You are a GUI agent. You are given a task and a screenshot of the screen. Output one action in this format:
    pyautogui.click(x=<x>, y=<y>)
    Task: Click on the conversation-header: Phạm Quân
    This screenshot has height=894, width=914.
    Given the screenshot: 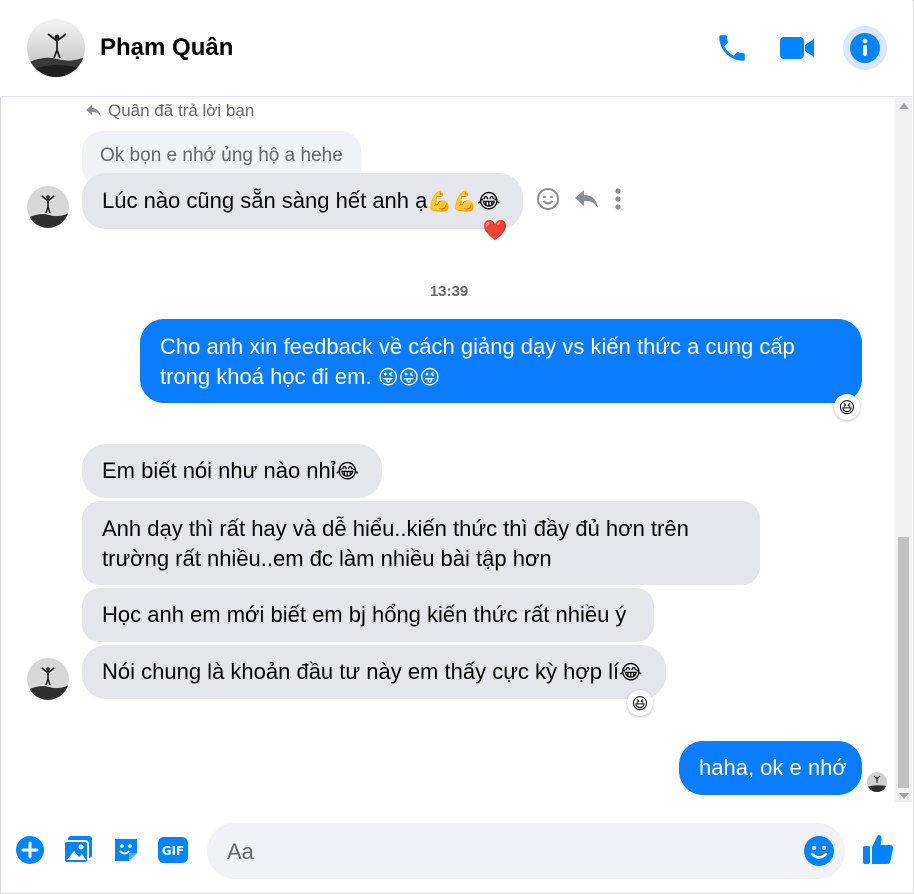 What is the action you would take?
    pyautogui.click(x=456, y=48)
    